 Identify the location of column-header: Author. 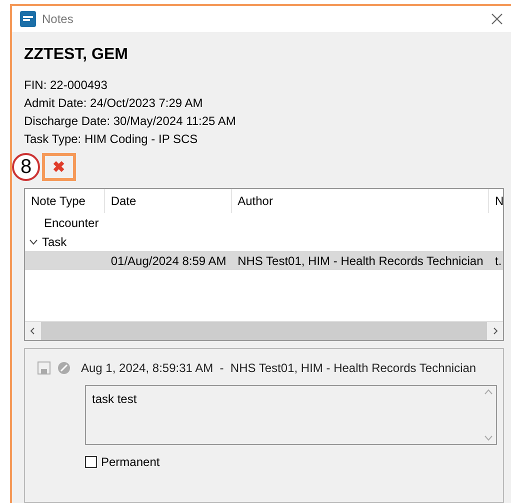
(361, 201).